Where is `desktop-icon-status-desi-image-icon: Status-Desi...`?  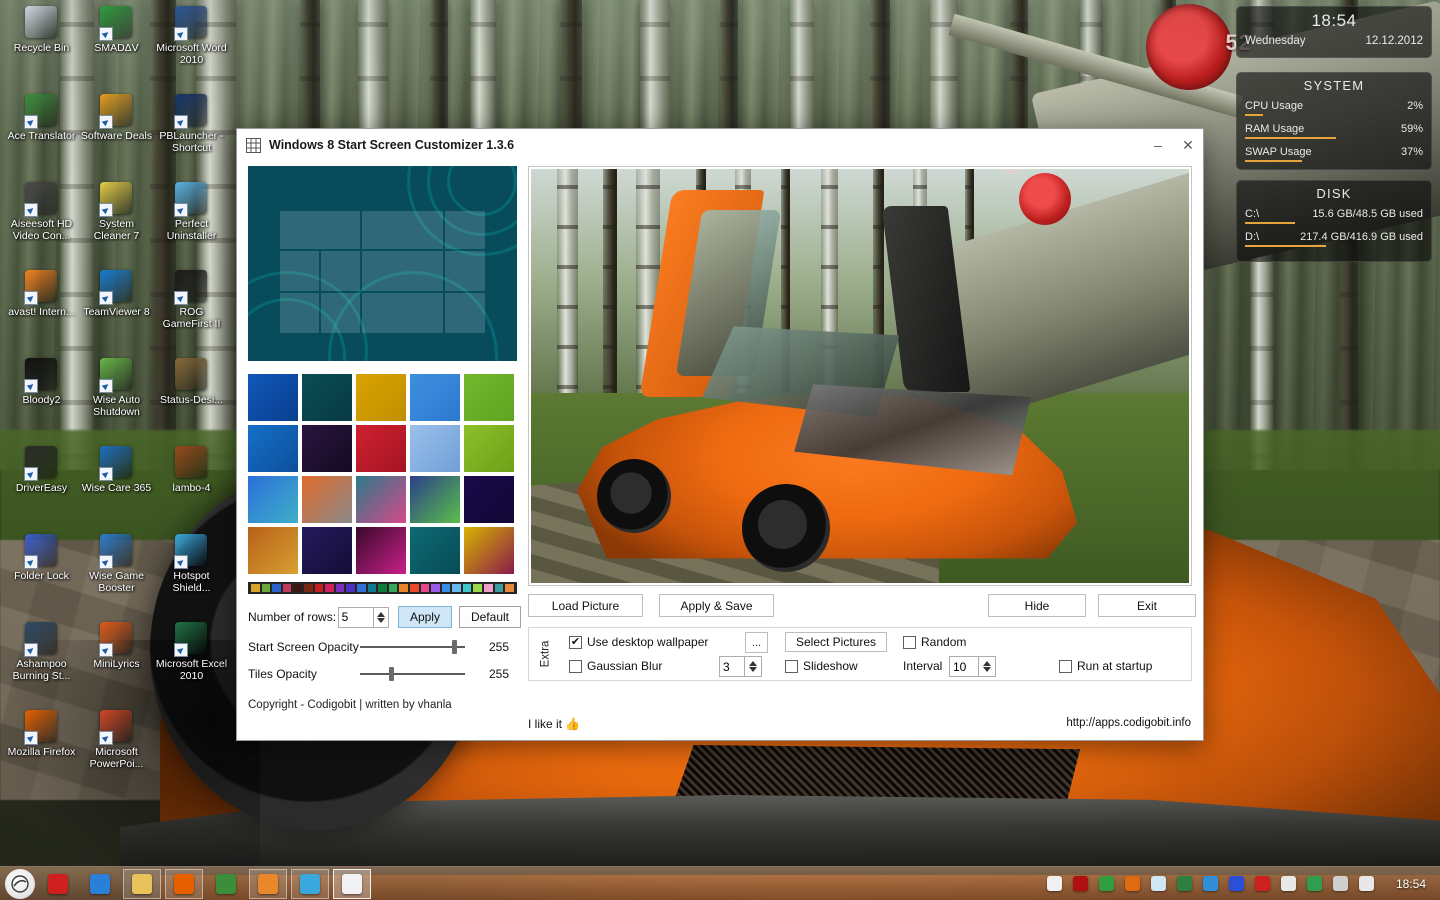 desktop-icon-status-desi-image-icon: Status-Desi... is located at coordinates (191, 398).